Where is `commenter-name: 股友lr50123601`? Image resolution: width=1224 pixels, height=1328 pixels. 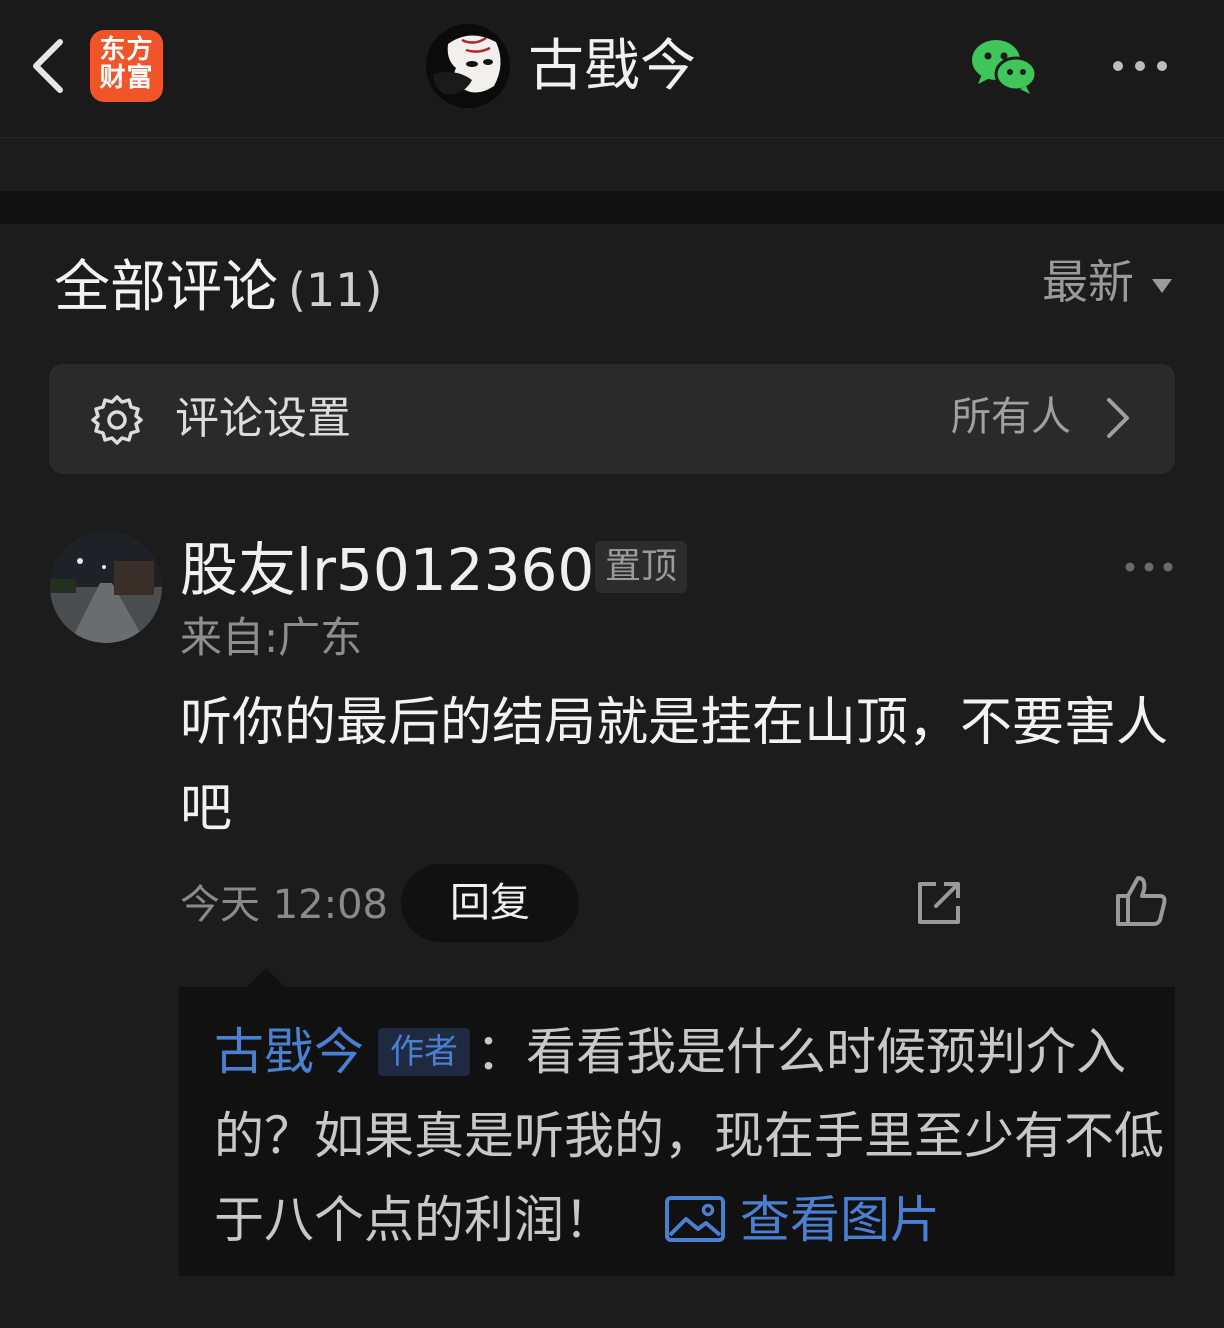
commenter-name: 股友lr50123601 is located at coordinates (405, 570).